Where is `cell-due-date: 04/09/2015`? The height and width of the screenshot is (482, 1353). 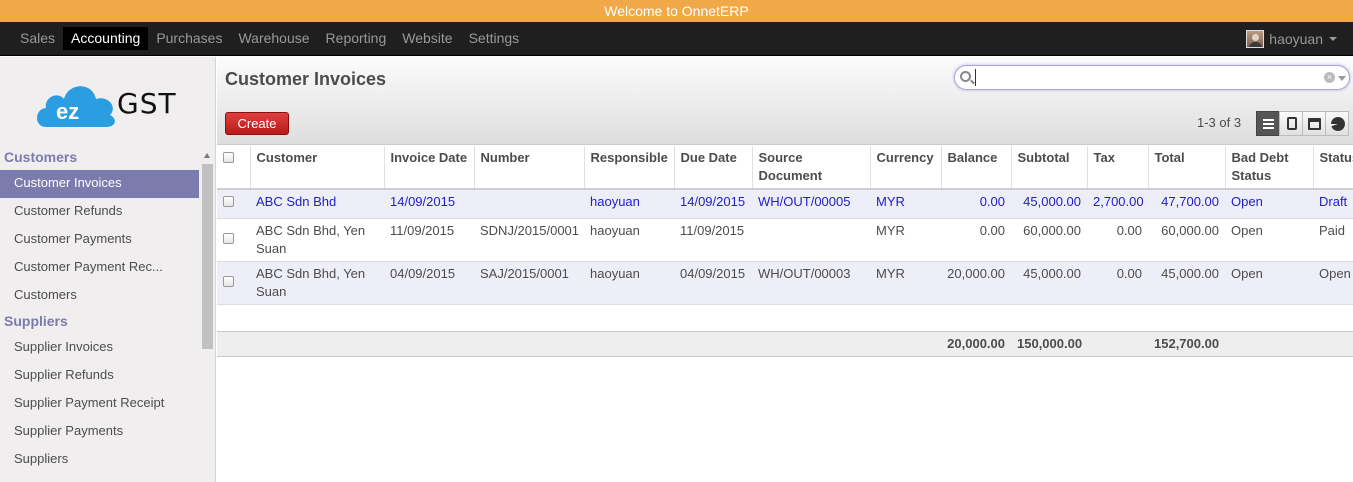 cell-due-date: 04/09/2015 is located at coordinates (713, 283).